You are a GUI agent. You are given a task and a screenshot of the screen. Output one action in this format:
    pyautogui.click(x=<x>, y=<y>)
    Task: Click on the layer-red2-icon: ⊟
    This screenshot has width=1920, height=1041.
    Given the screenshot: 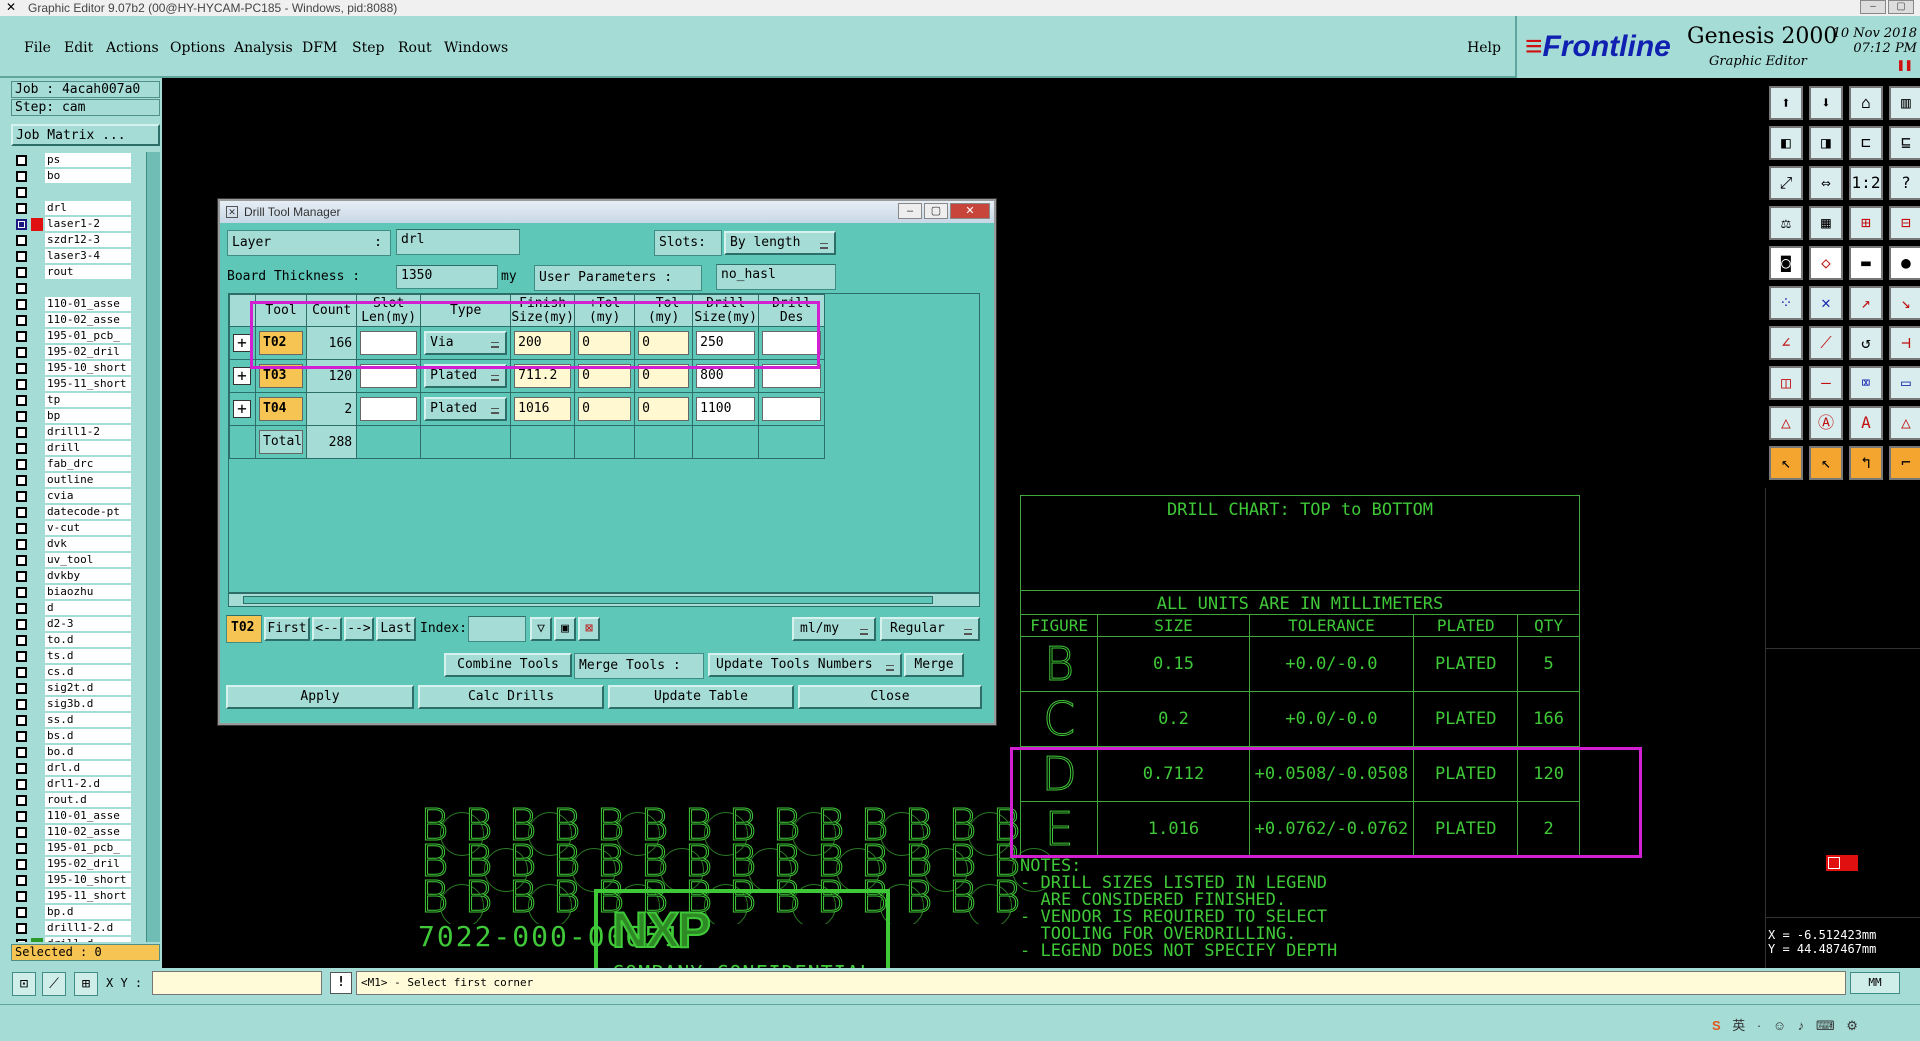 What is the action you would take?
    pyautogui.click(x=1904, y=223)
    